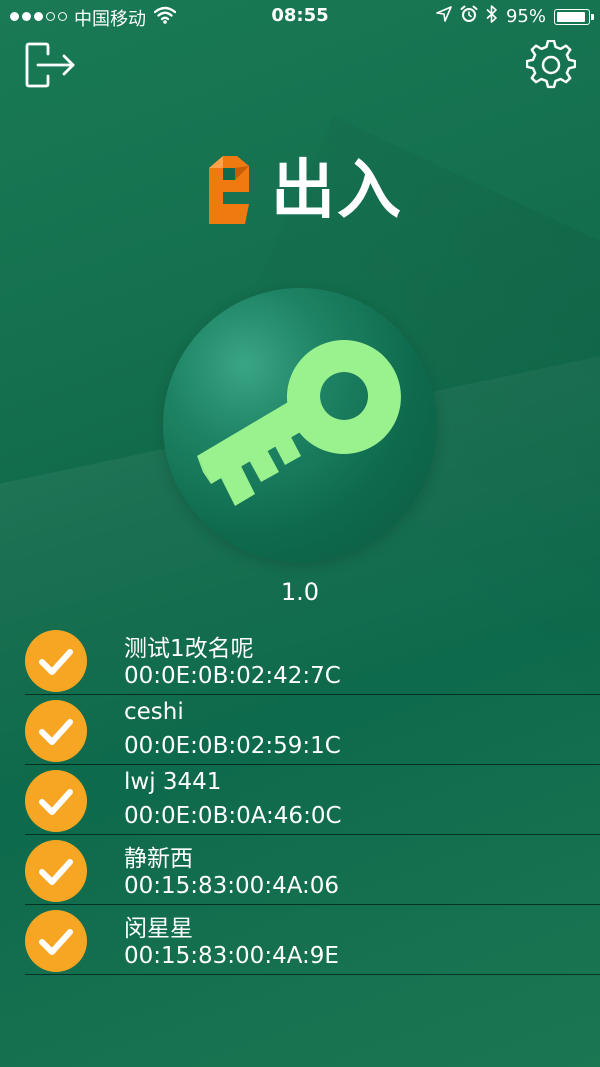  I want to click on device-row: 静新西 00:15:83:00:4A:06, so click(312, 870).